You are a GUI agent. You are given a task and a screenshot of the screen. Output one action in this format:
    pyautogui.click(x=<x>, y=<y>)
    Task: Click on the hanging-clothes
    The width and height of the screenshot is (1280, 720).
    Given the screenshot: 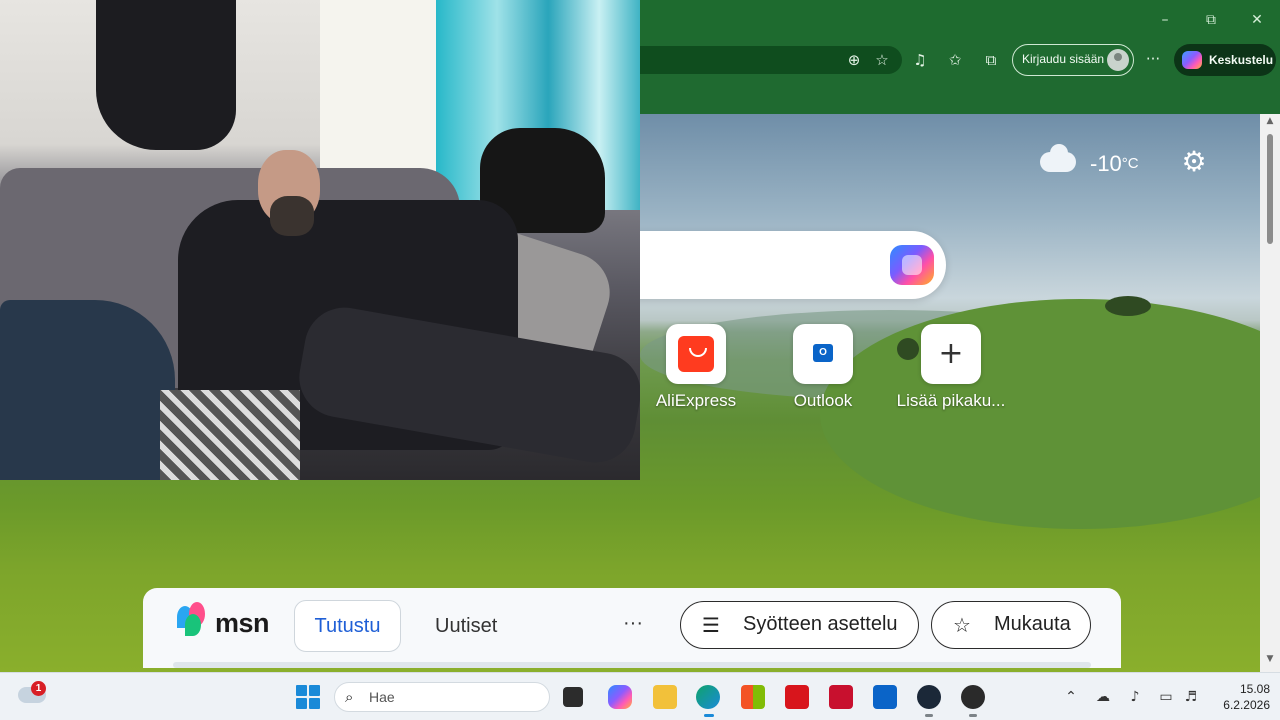 What is the action you would take?
    pyautogui.click(x=166, y=75)
    